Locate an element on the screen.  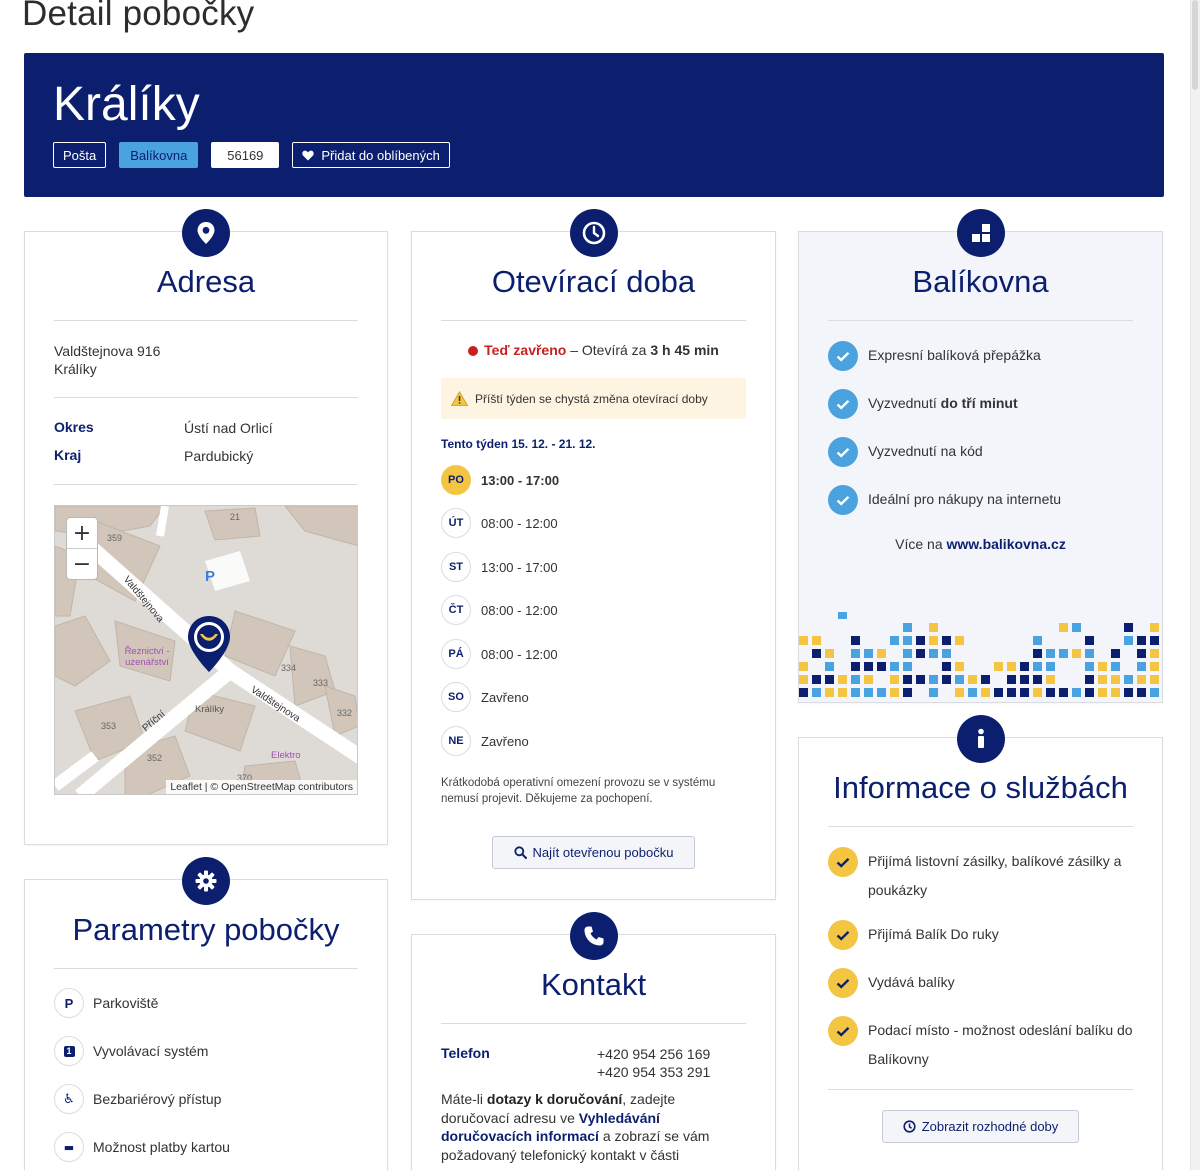
delivery-text-bold: dotazy k doručování is located at coordinates (554, 1099).